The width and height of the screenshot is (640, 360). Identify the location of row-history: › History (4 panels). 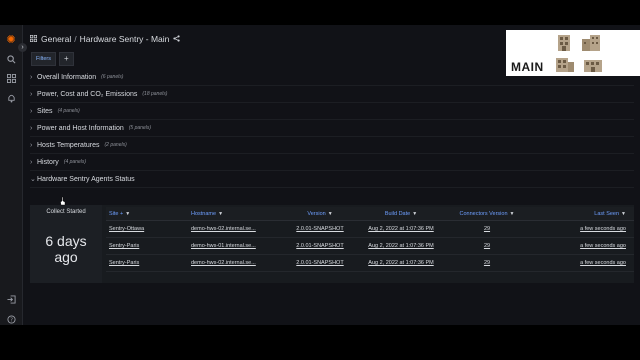
(332, 162).